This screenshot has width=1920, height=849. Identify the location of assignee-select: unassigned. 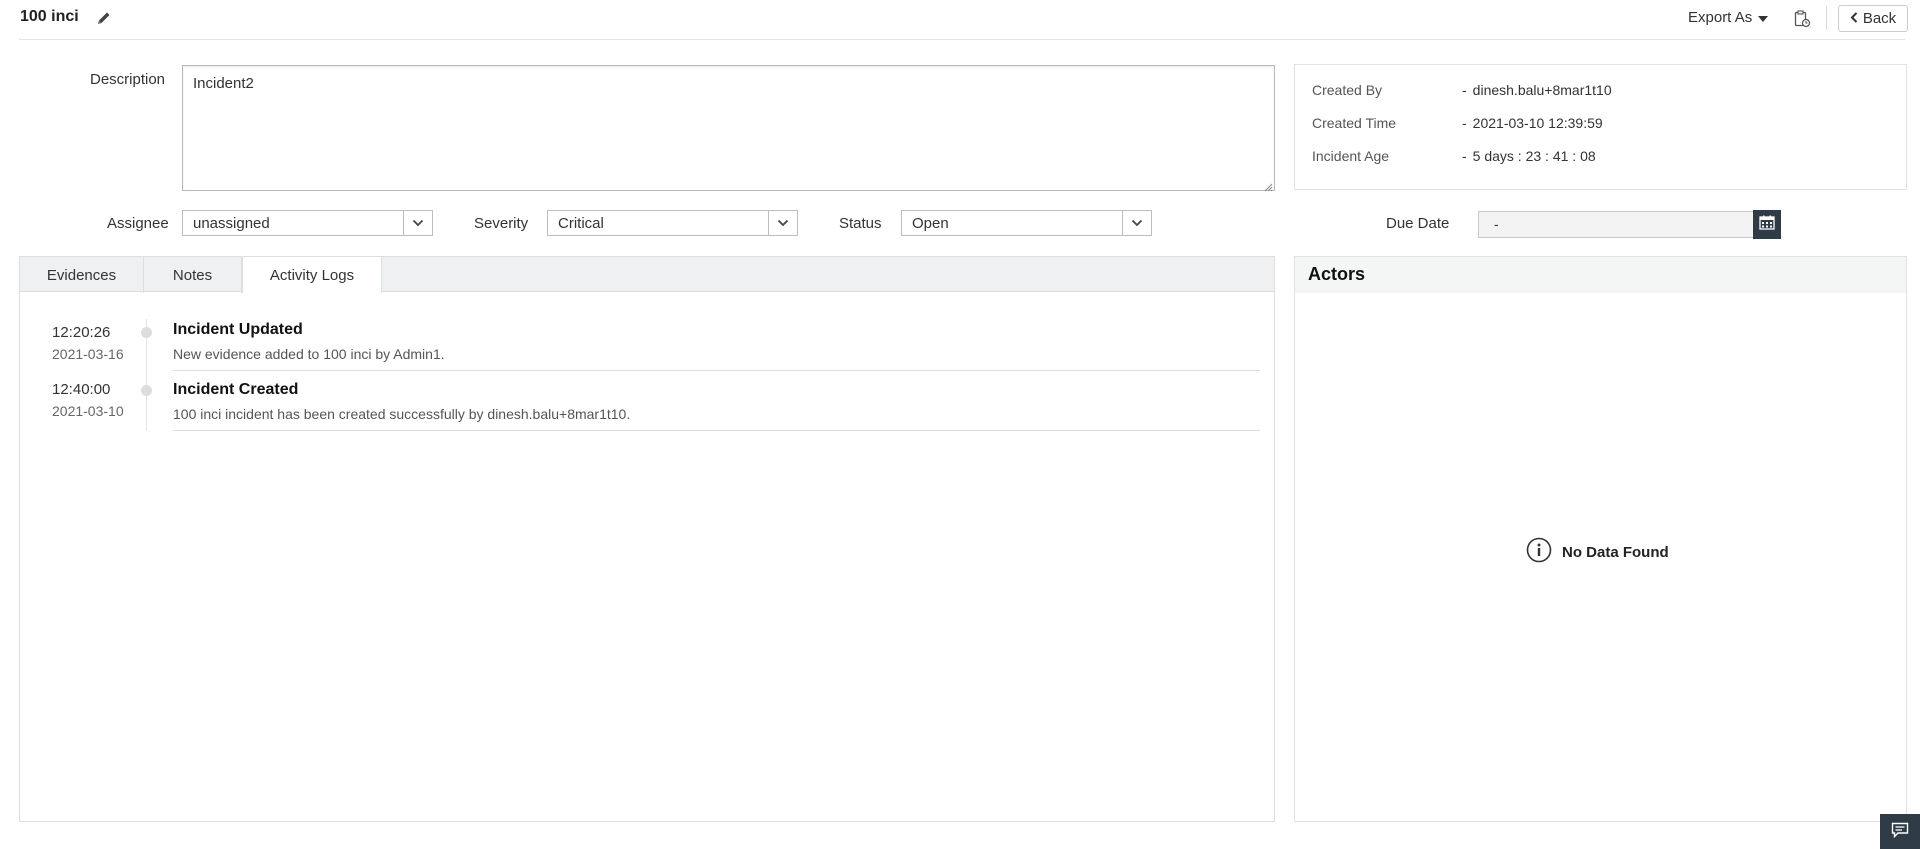
(307, 223).